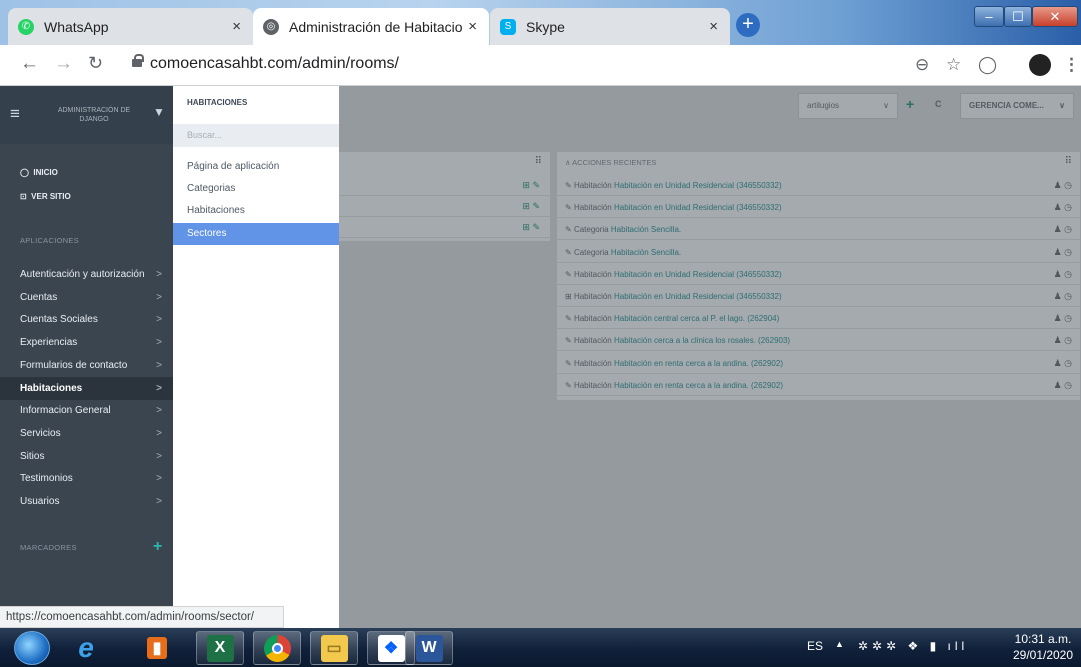 This screenshot has width=1081, height=667. What do you see at coordinates (1055, 16) in the screenshot?
I see `window-close-button: ✕` at bounding box center [1055, 16].